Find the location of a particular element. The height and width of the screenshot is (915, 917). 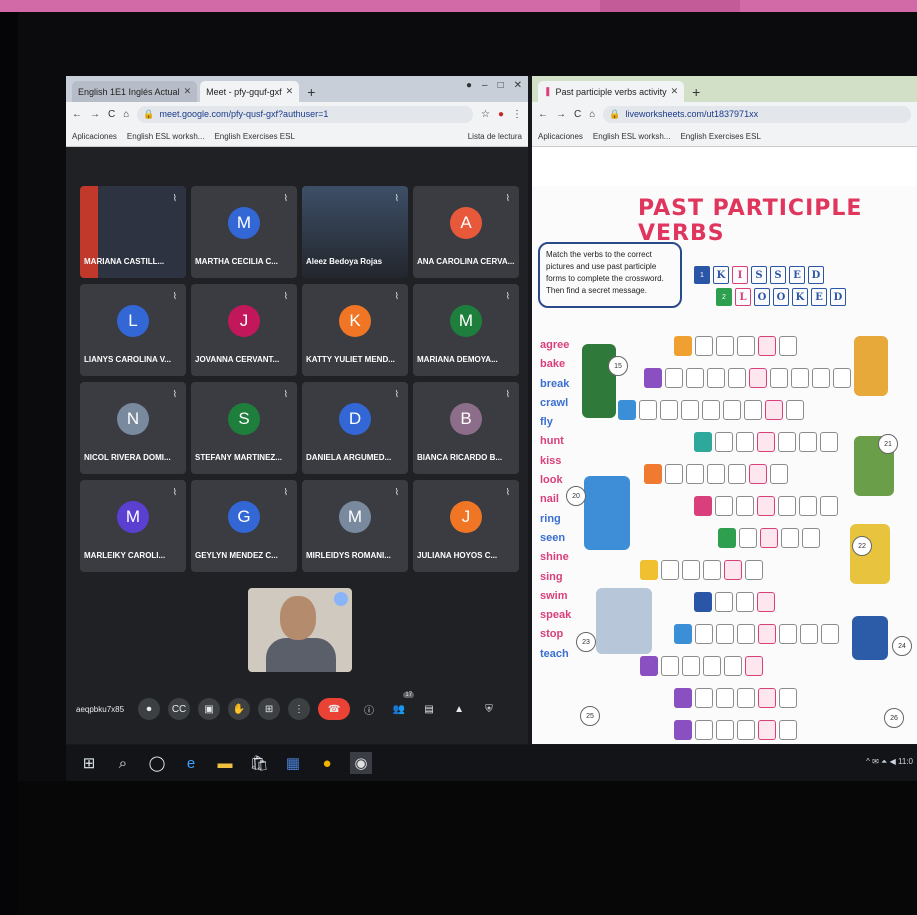

picture-number-circle: 25 is located at coordinates (590, 716).